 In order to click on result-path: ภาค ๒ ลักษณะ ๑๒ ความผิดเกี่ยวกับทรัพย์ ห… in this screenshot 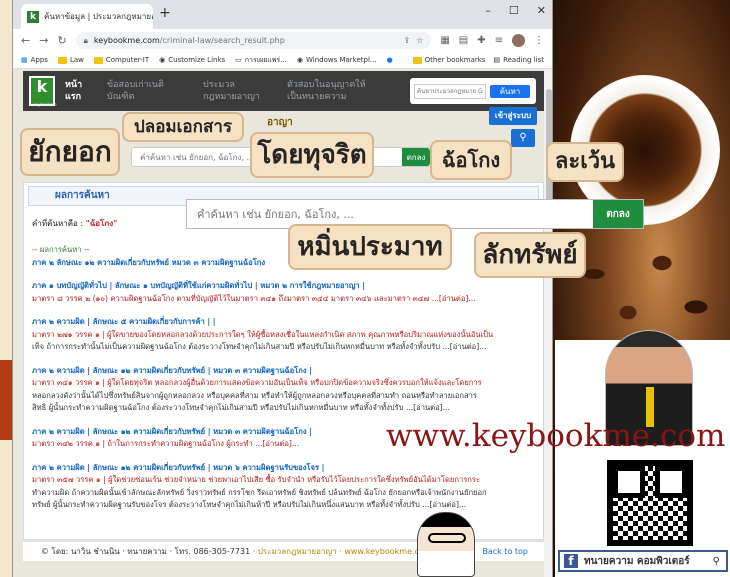, I will do `click(283, 263)`.